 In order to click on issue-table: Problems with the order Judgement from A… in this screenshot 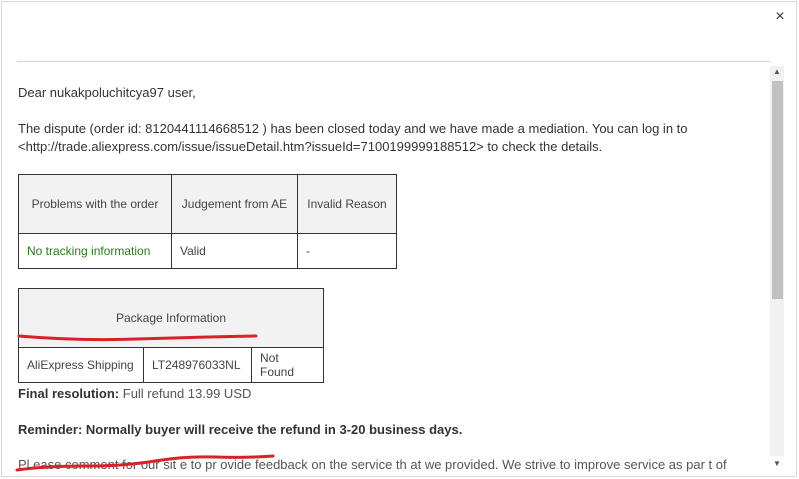, I will do `click(207, 221)`.